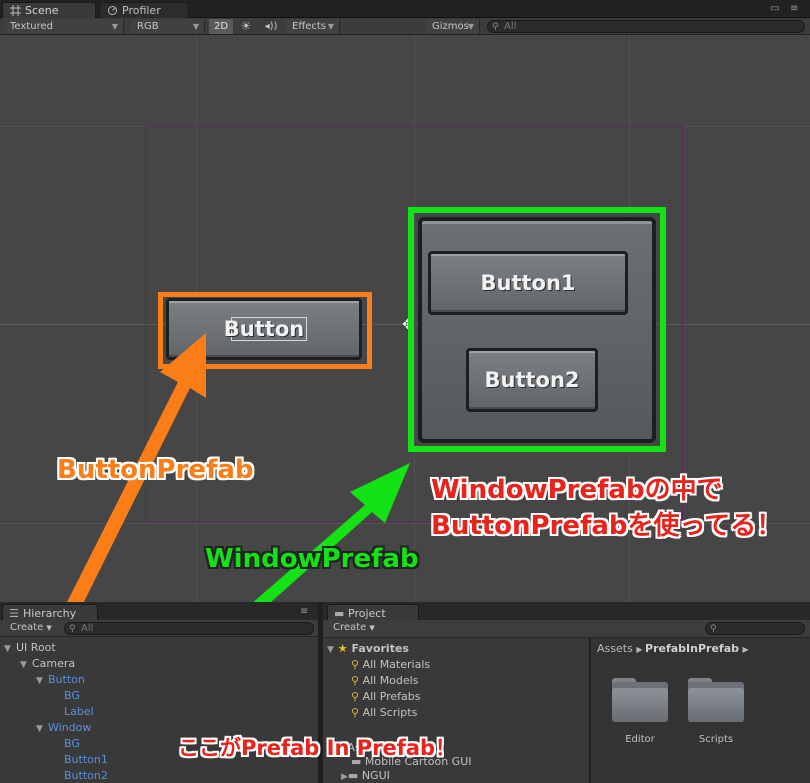 The height and width of the screenshot is (783, 810). Describe the element at coordinates (353, 775) in the screenshot. I see `folder-icon: ▬` at that location.